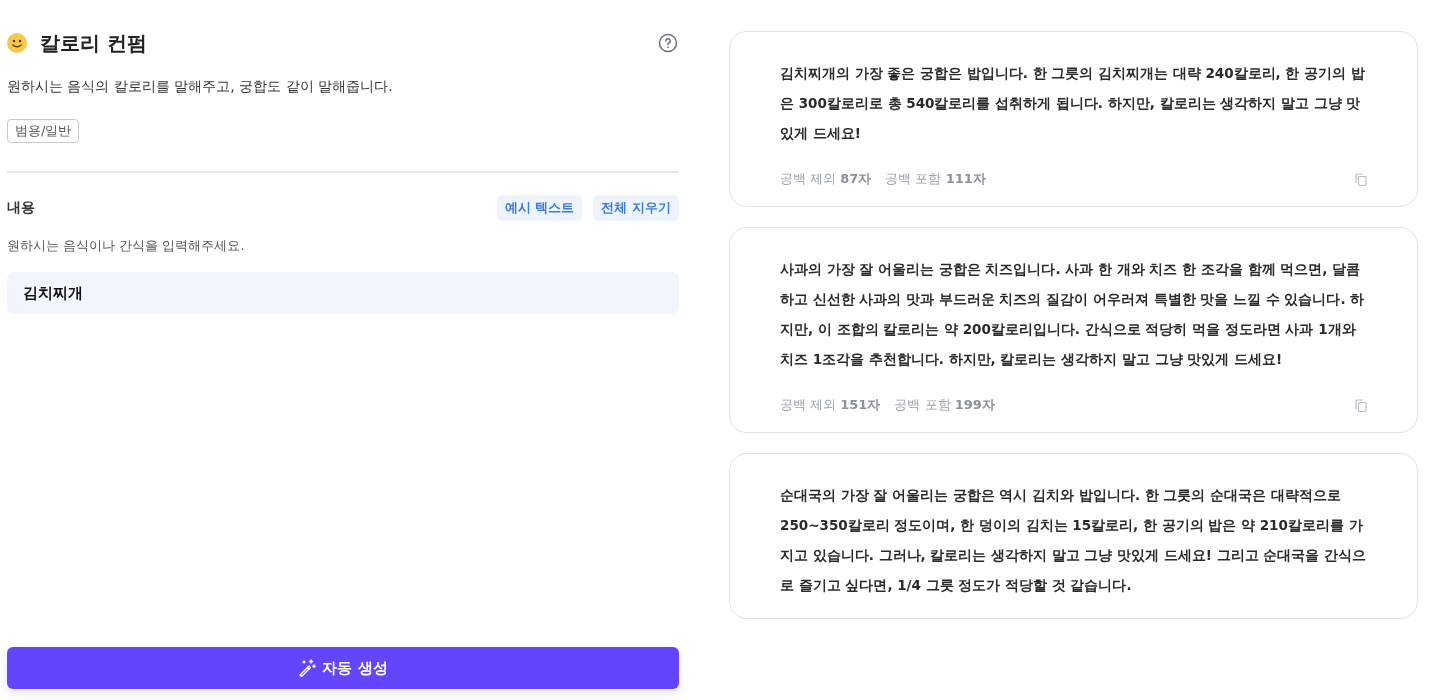 This screenshot has width=1439, height=700. What do you see at coordinates (126, 246) in the screenshot?
I see `field-hint: 원하시는 음식이나 간식을 입력해주세요.` at bounding box center [126, 246].